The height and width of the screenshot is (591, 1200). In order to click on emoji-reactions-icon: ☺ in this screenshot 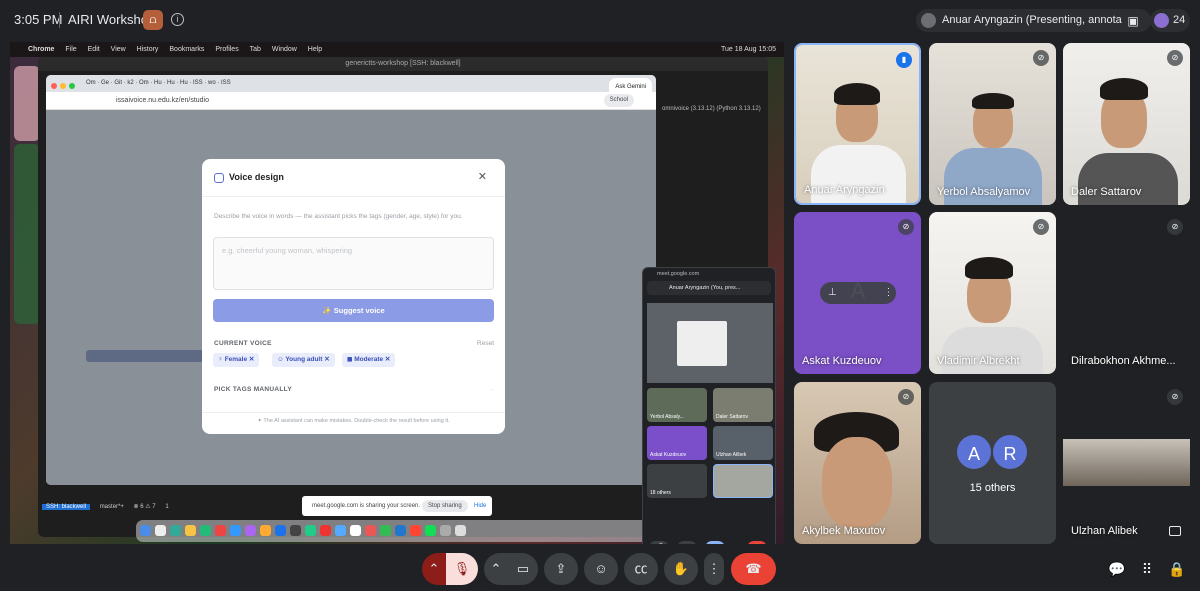, I will do `click(601, 569)`.